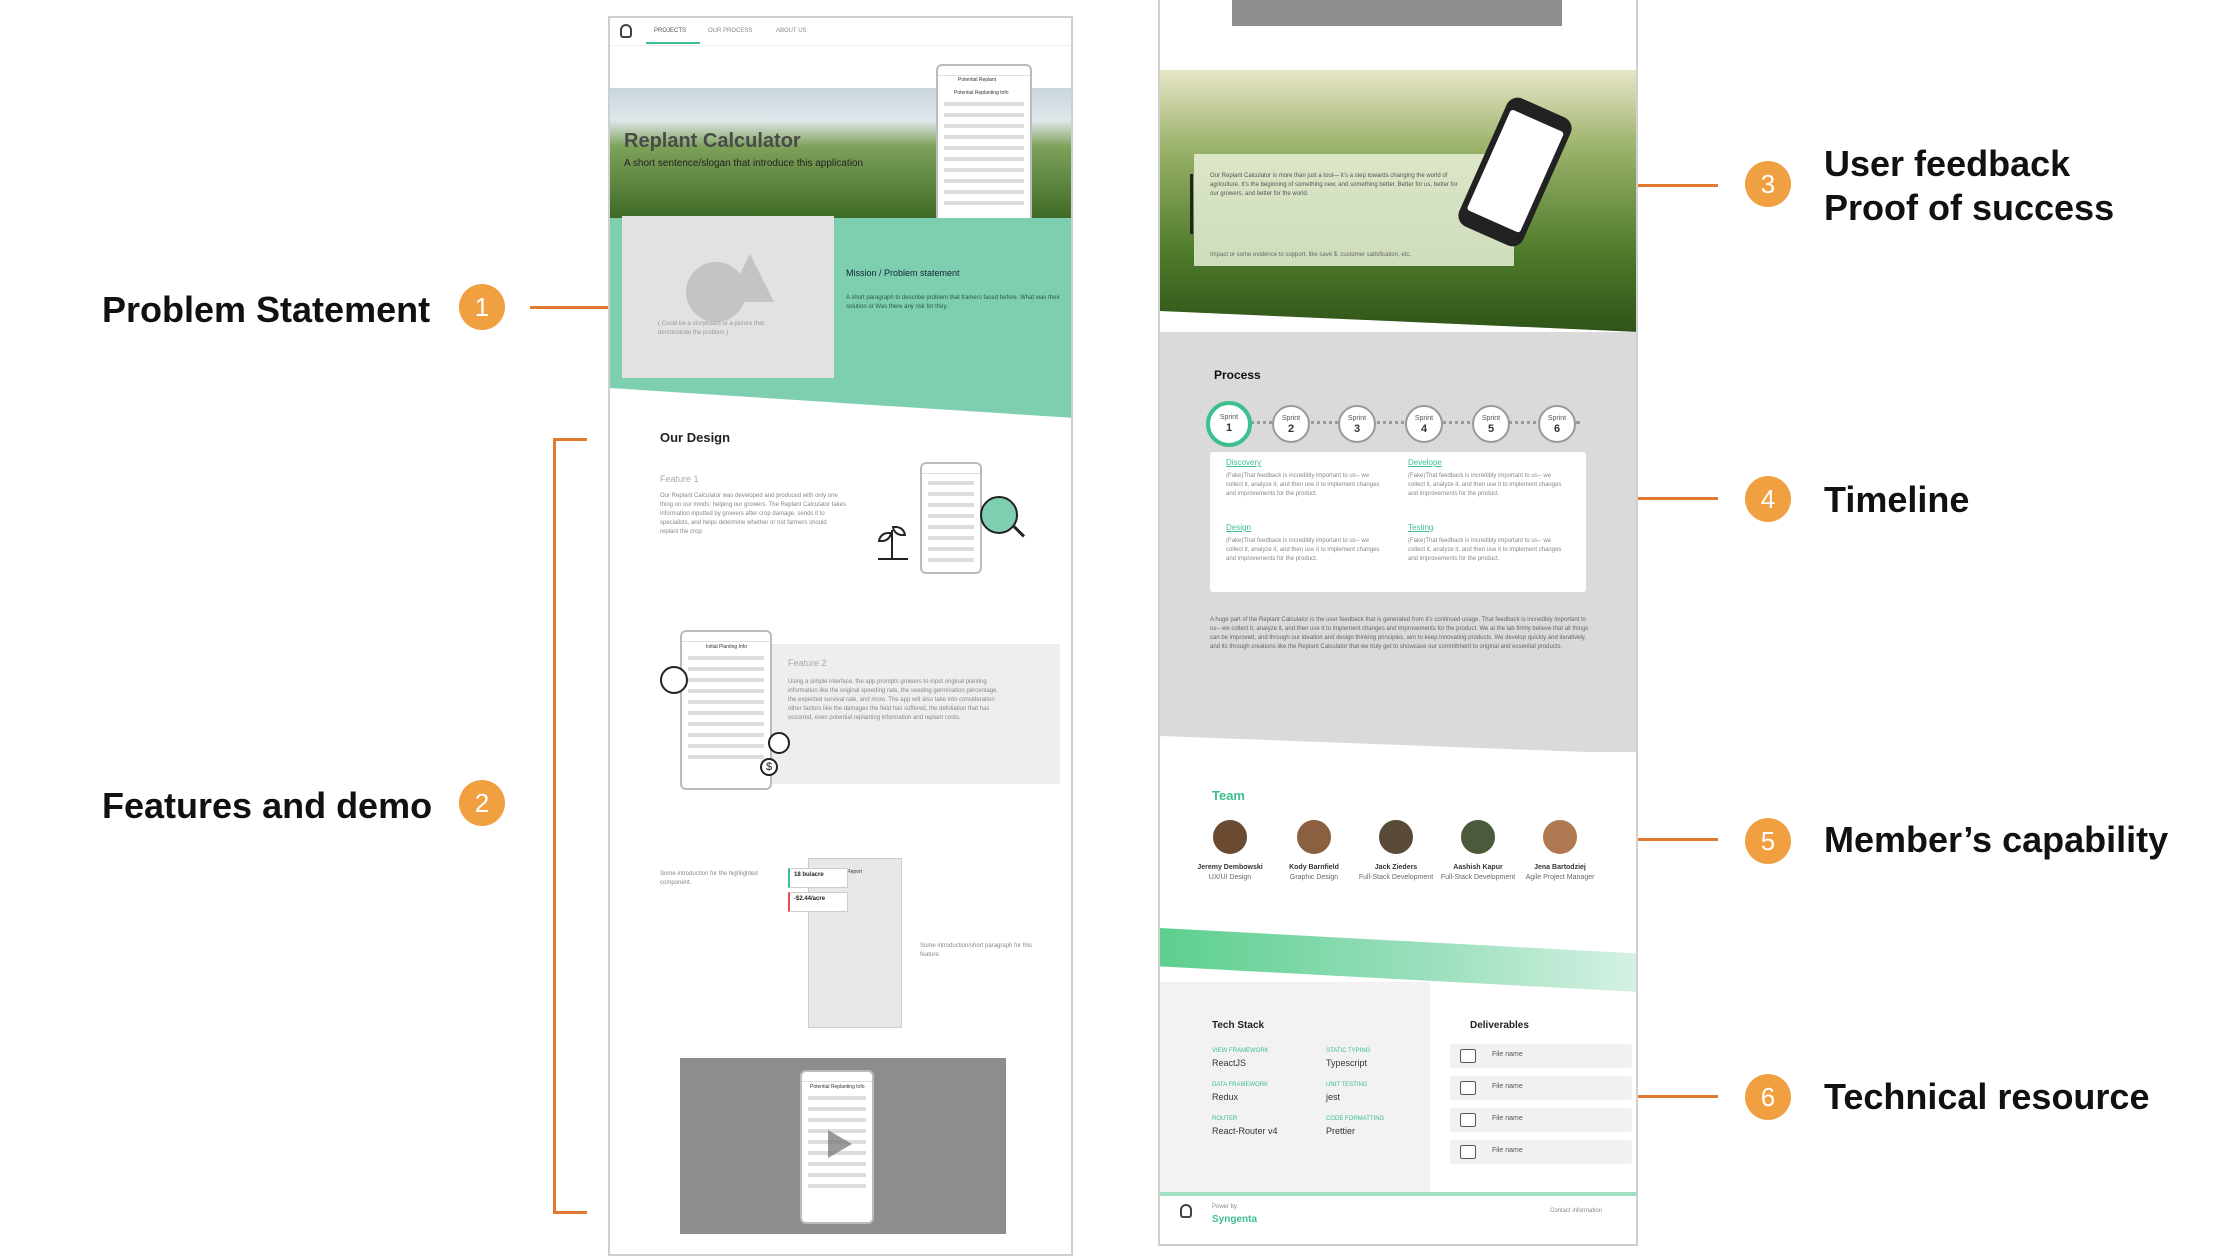  I want to click on triangle-shape, so click(750, 278).